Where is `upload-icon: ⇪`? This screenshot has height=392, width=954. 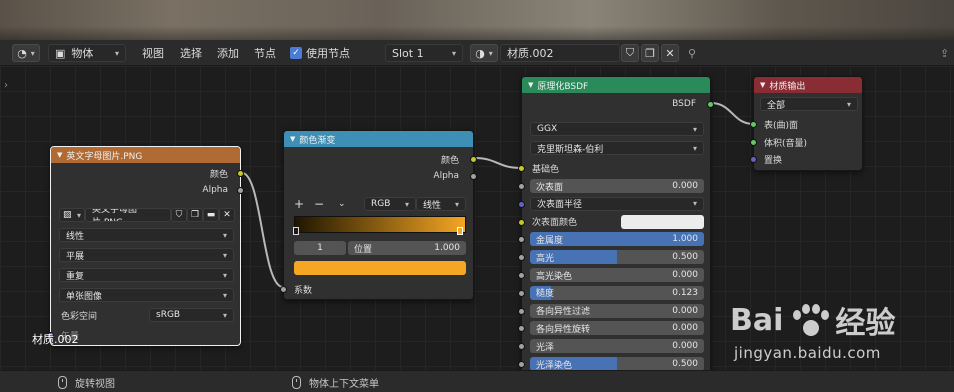
upload-icon: ⇪ is located at coordinates (944, 53).